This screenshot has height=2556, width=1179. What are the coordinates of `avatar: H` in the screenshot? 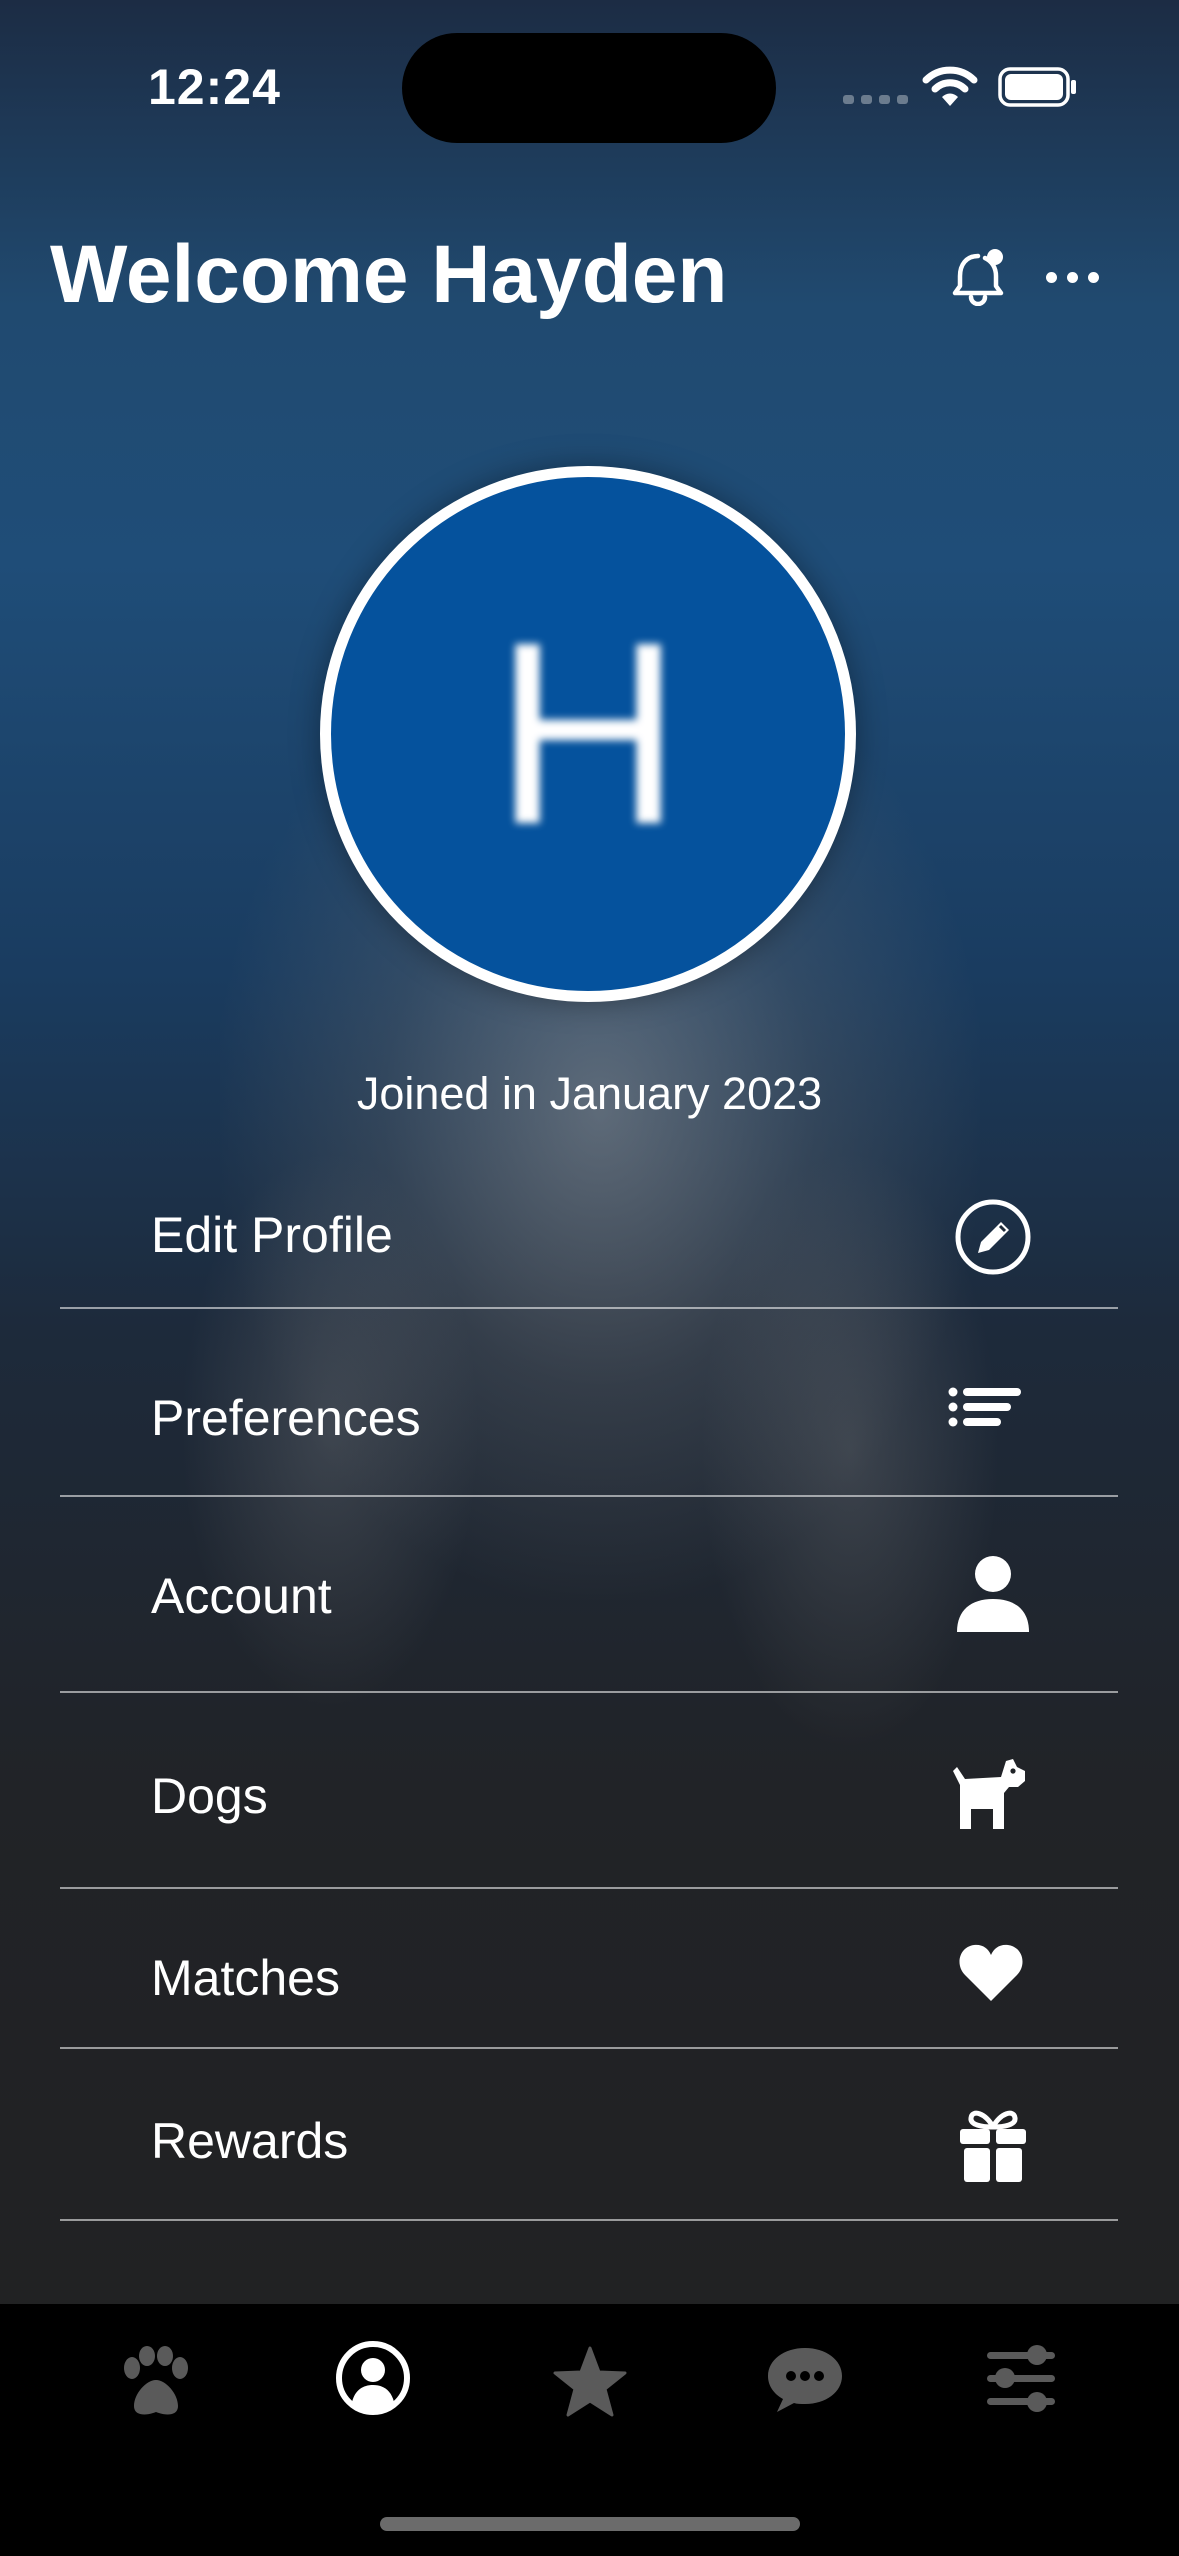 It's located at (588, 734).